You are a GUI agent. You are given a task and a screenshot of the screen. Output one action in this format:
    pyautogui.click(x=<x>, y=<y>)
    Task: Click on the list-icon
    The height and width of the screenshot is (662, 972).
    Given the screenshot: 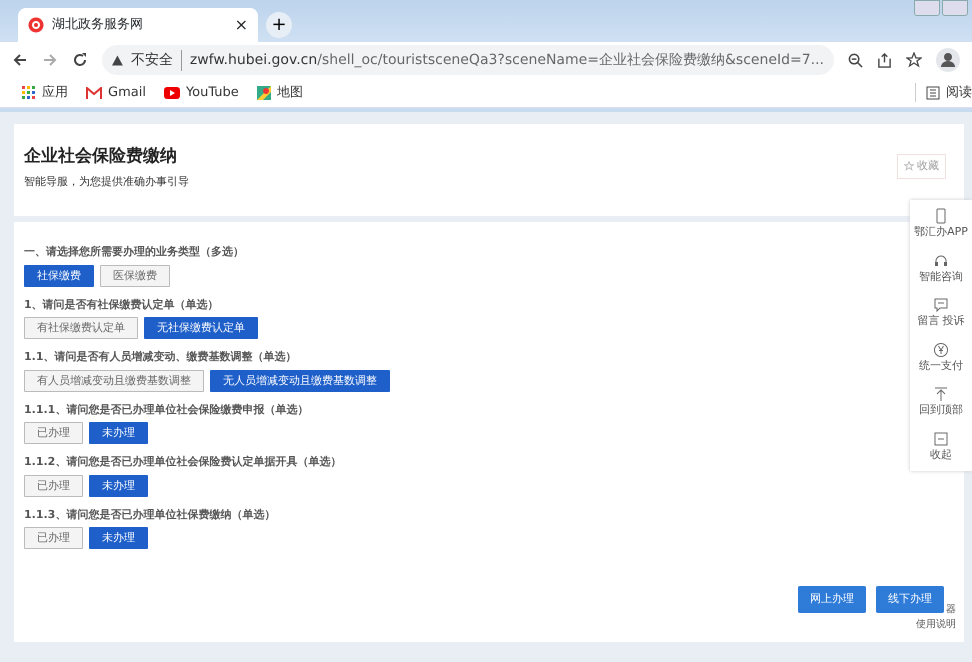 What is the action you would take?
    pyautogui.click(x=933, y=93)
    